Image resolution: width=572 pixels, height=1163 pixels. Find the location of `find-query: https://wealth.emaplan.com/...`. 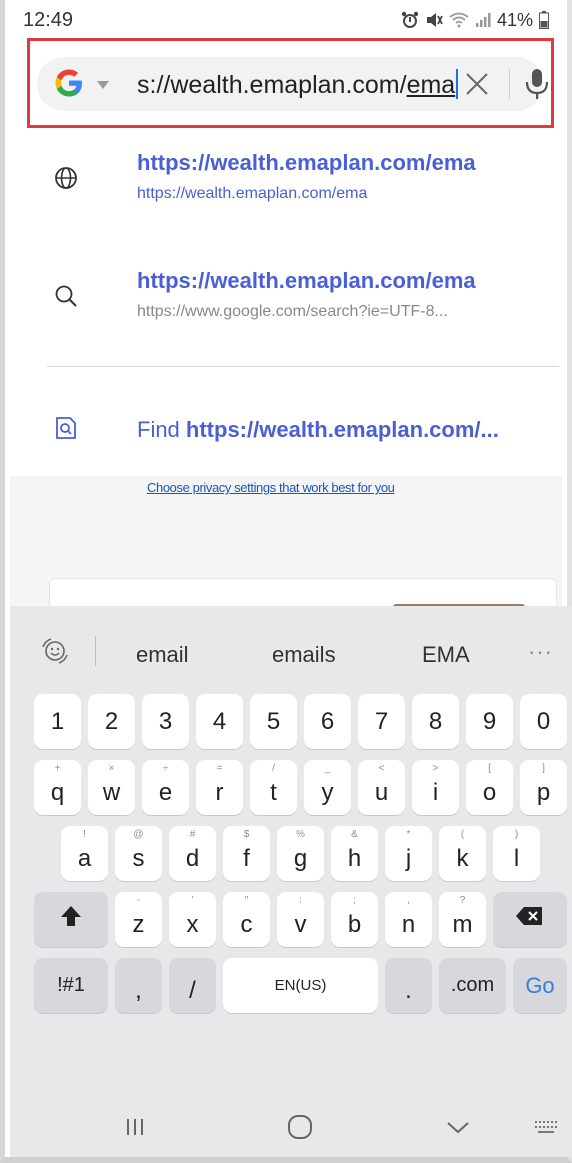

find-query: https://wealth.emaplan.com/... is located at coordinates (342, 429).